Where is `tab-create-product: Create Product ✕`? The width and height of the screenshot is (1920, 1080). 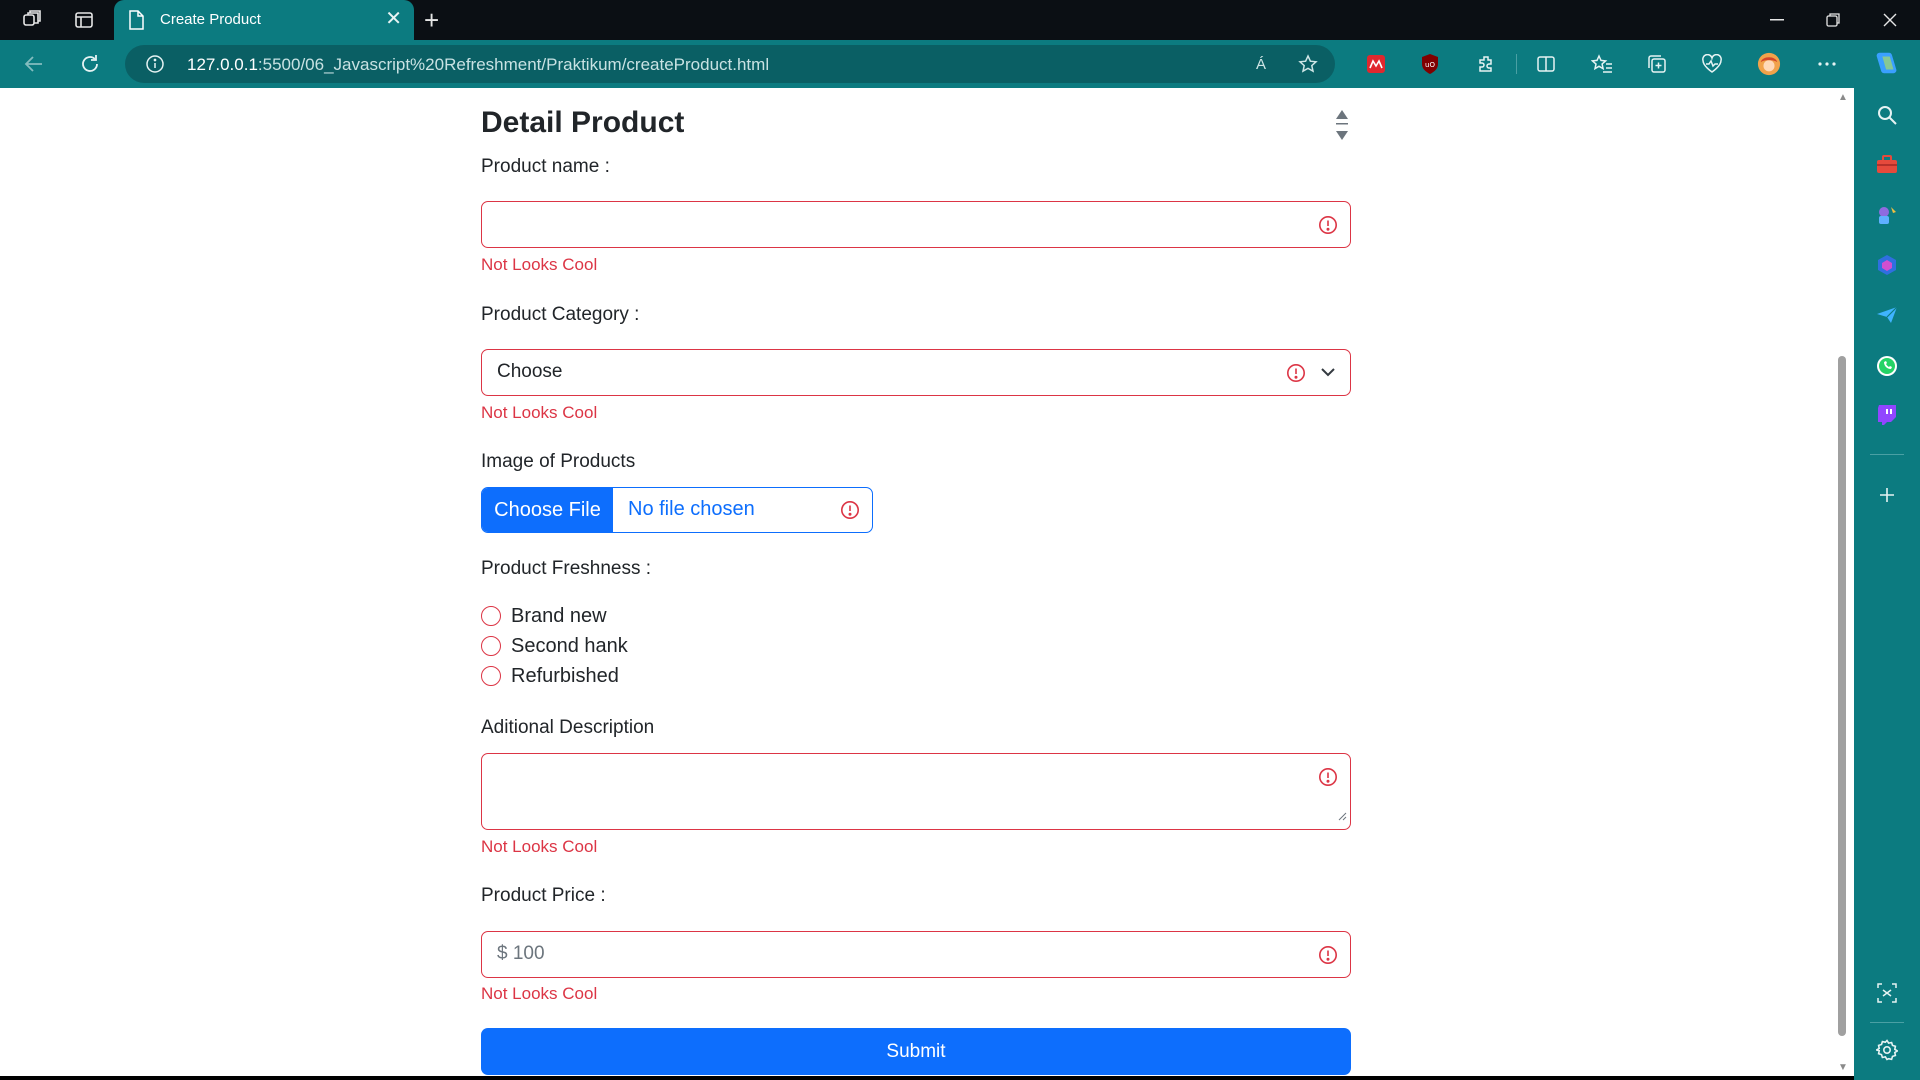
tab-create-product: Create Product ✕ is located at coordinates (264, 20).